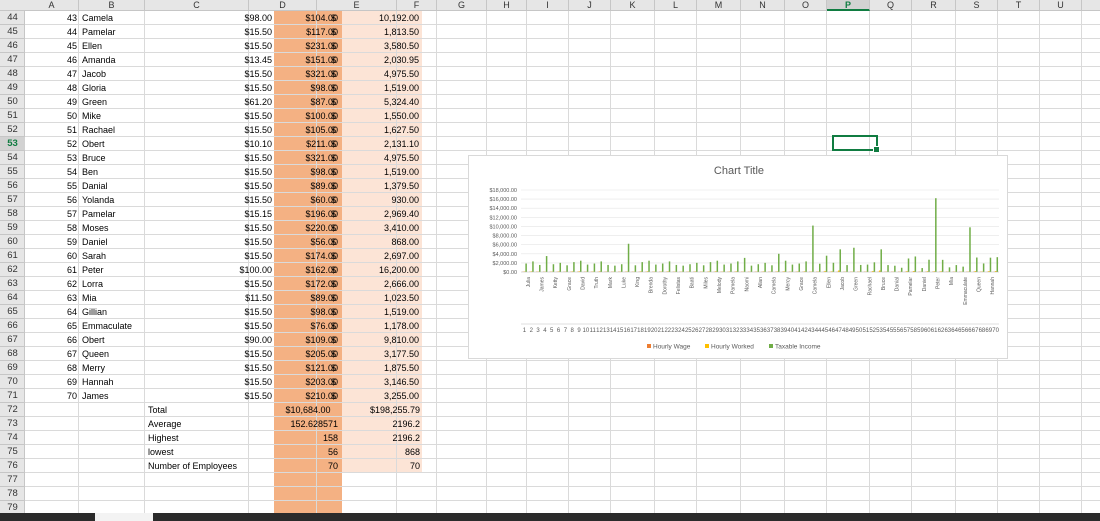 This screenshot has height=521, width=1100. Describe the element at coordinates (12, 326) in the screenshot. I see `row-header-66: 66` at that location.